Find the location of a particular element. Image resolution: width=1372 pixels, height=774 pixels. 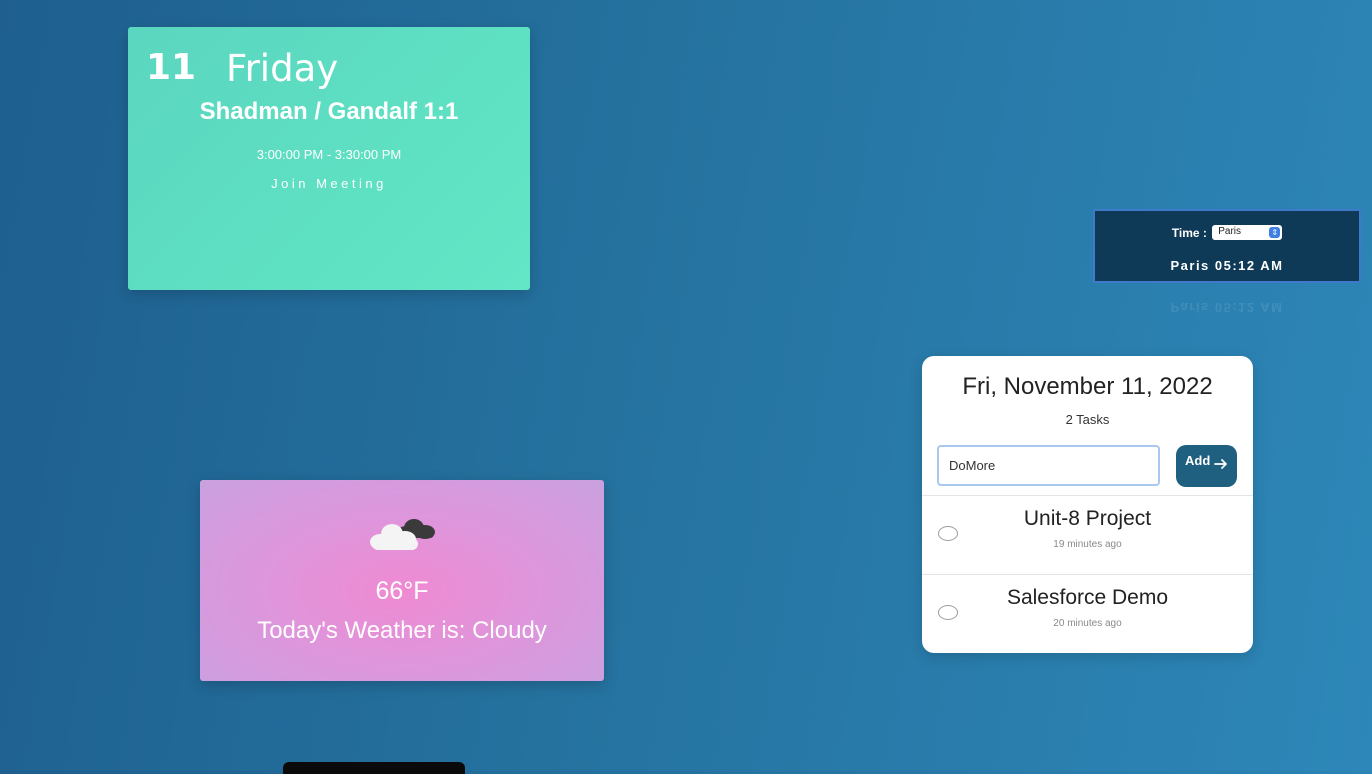

meeting-time-range: 3:00:00 PM - 3:30:00 PM is located at coordinates (329, 154).